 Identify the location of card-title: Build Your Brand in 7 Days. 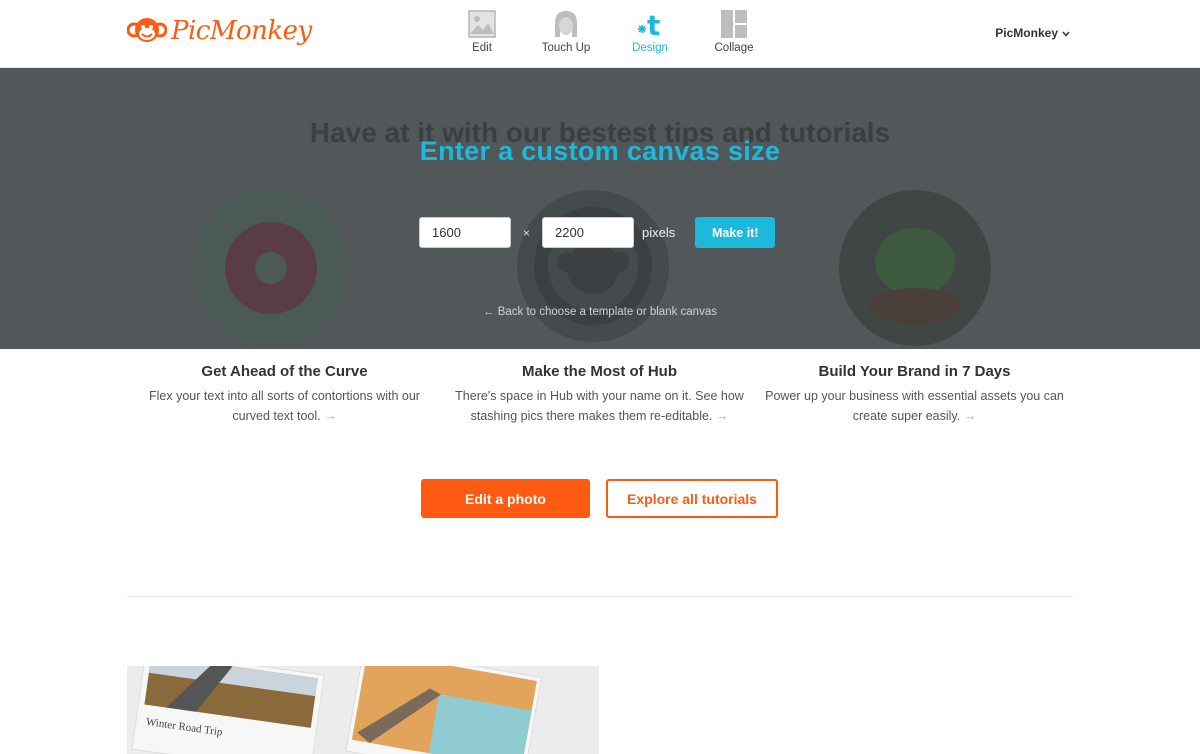
(914, 371).